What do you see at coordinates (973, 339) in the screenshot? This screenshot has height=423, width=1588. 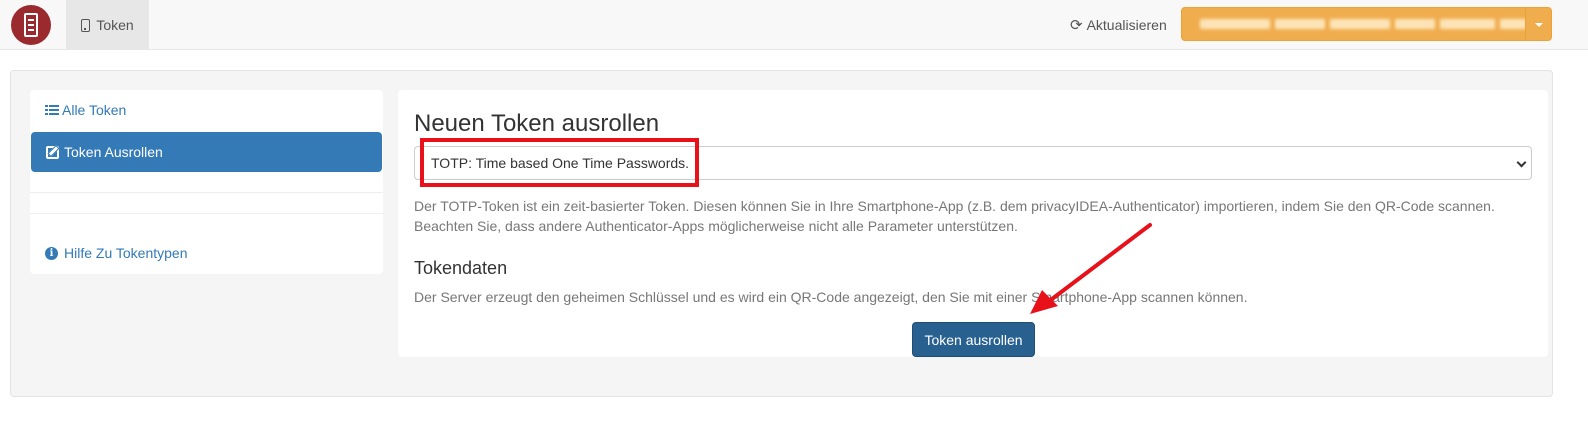 I see `enroll-token-button: Token ausrollen` at bounding box center [973, 339].